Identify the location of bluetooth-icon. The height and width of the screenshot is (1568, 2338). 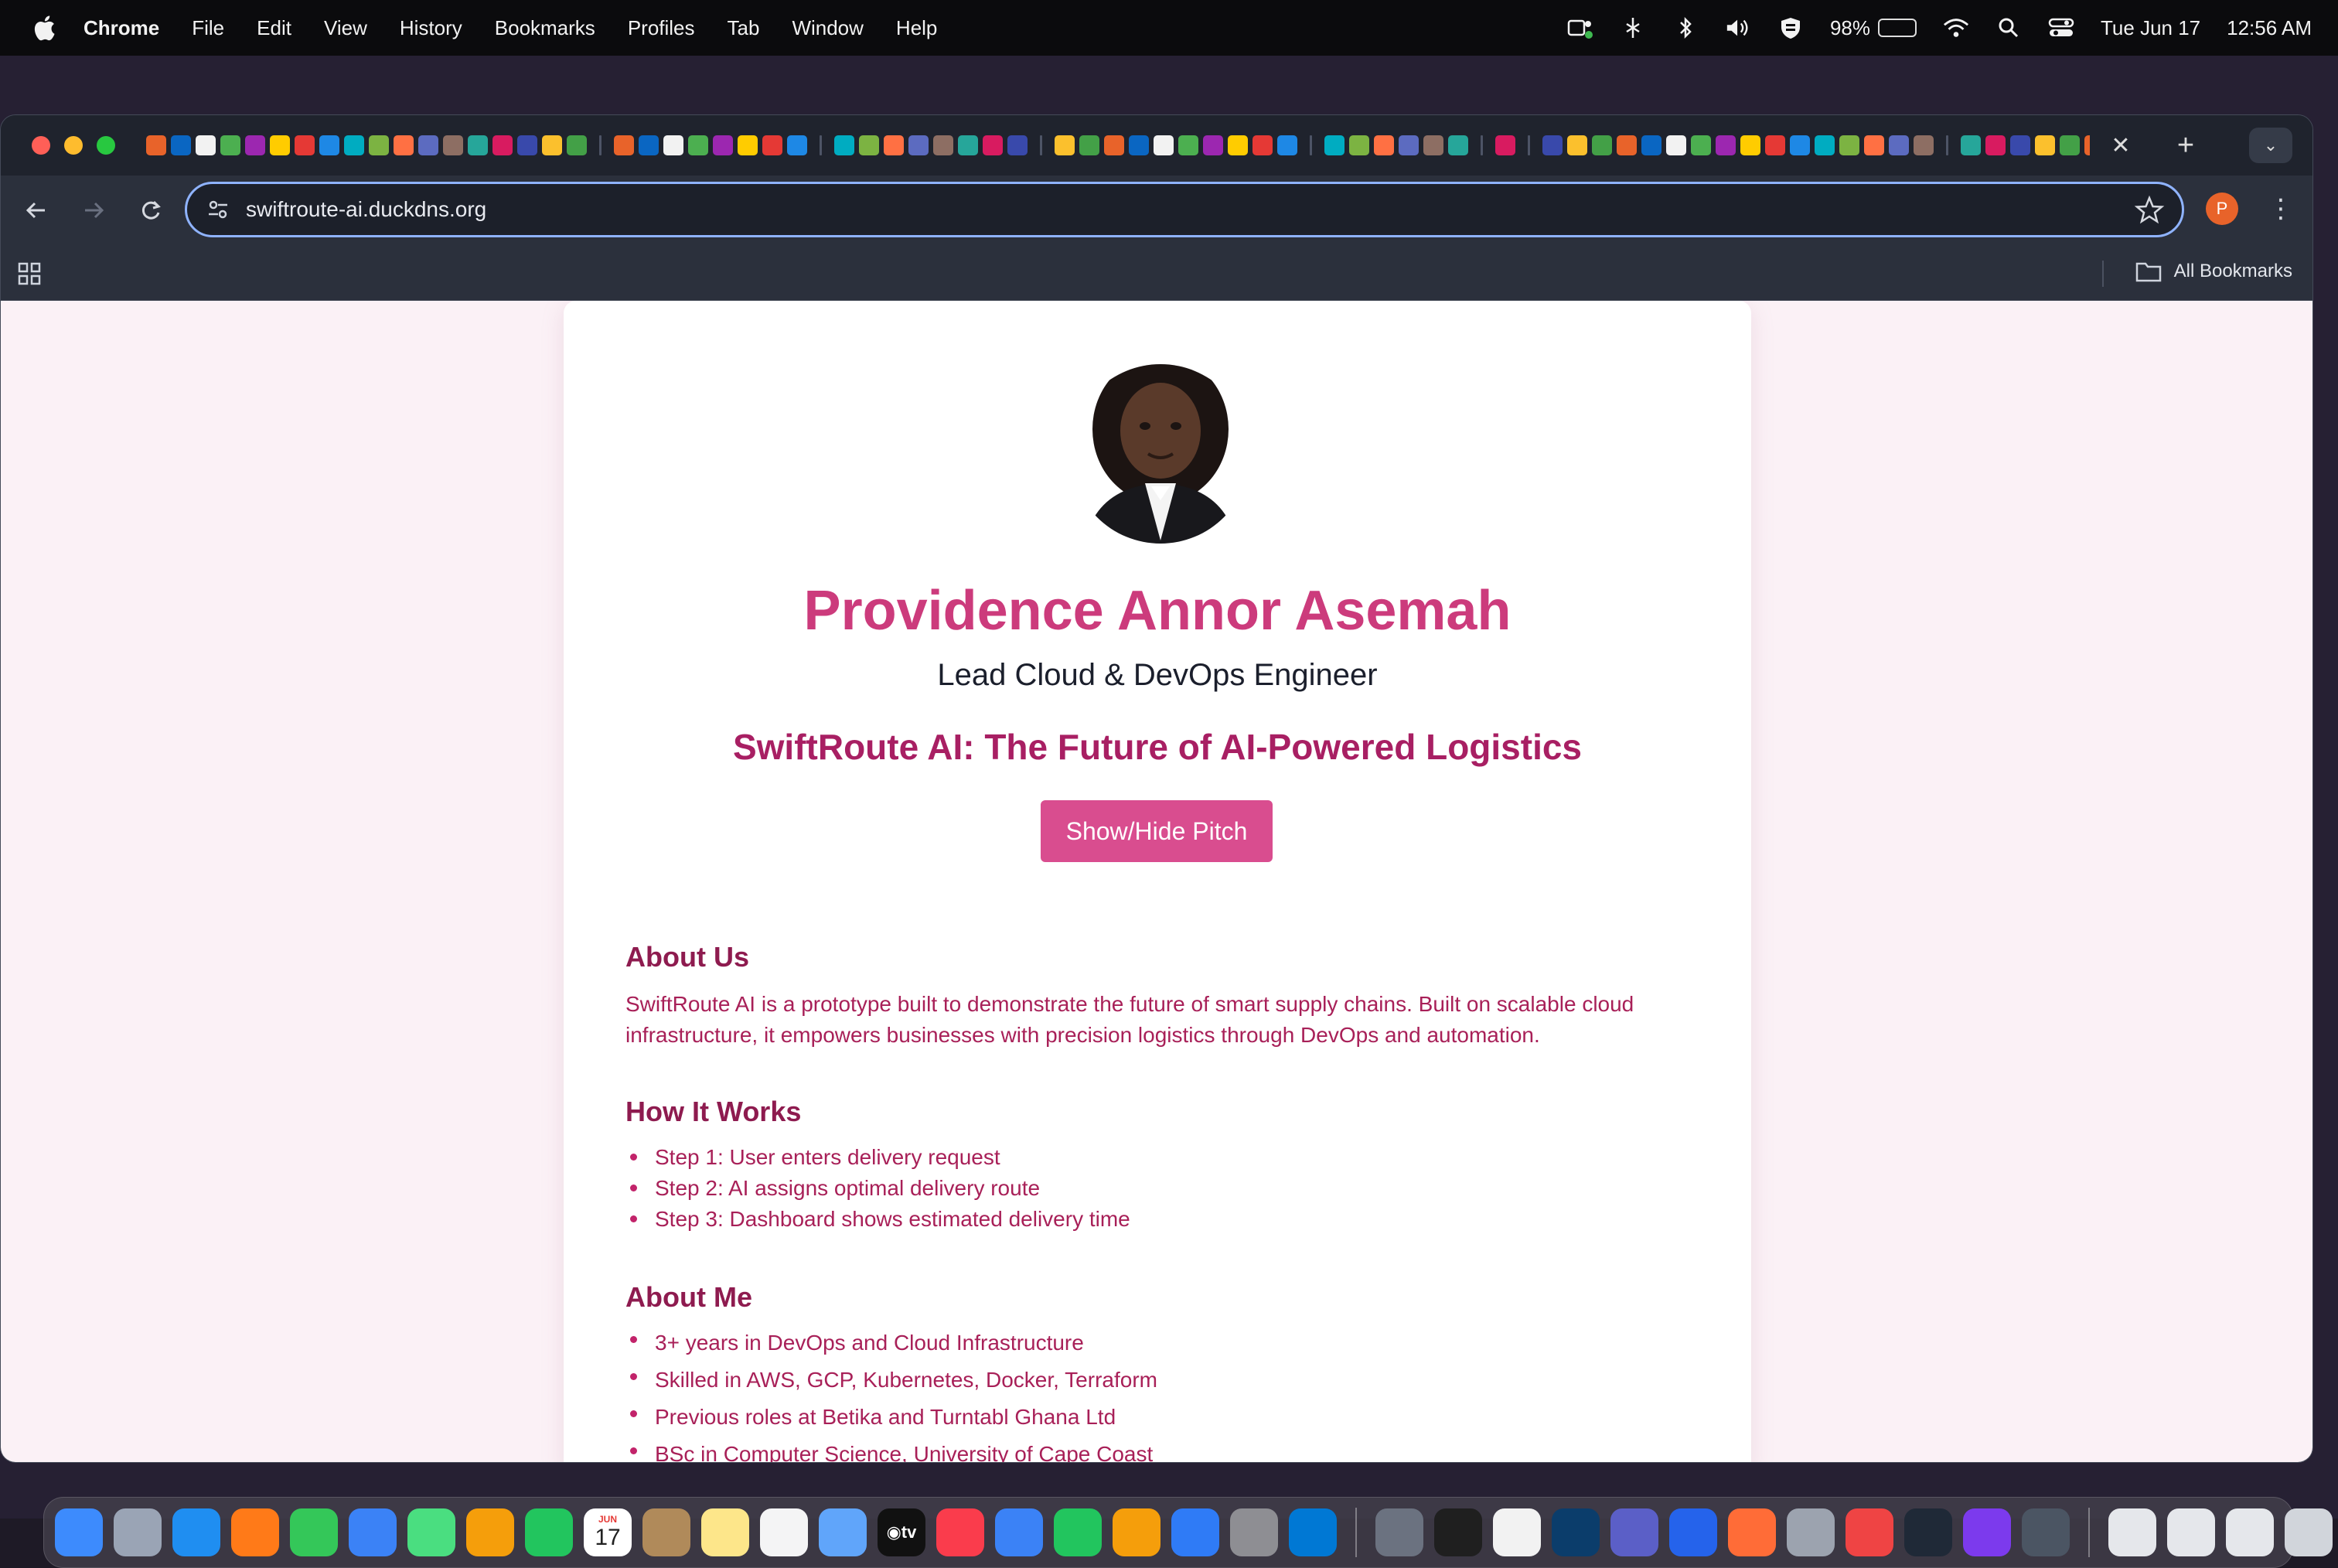
(1685, 27).